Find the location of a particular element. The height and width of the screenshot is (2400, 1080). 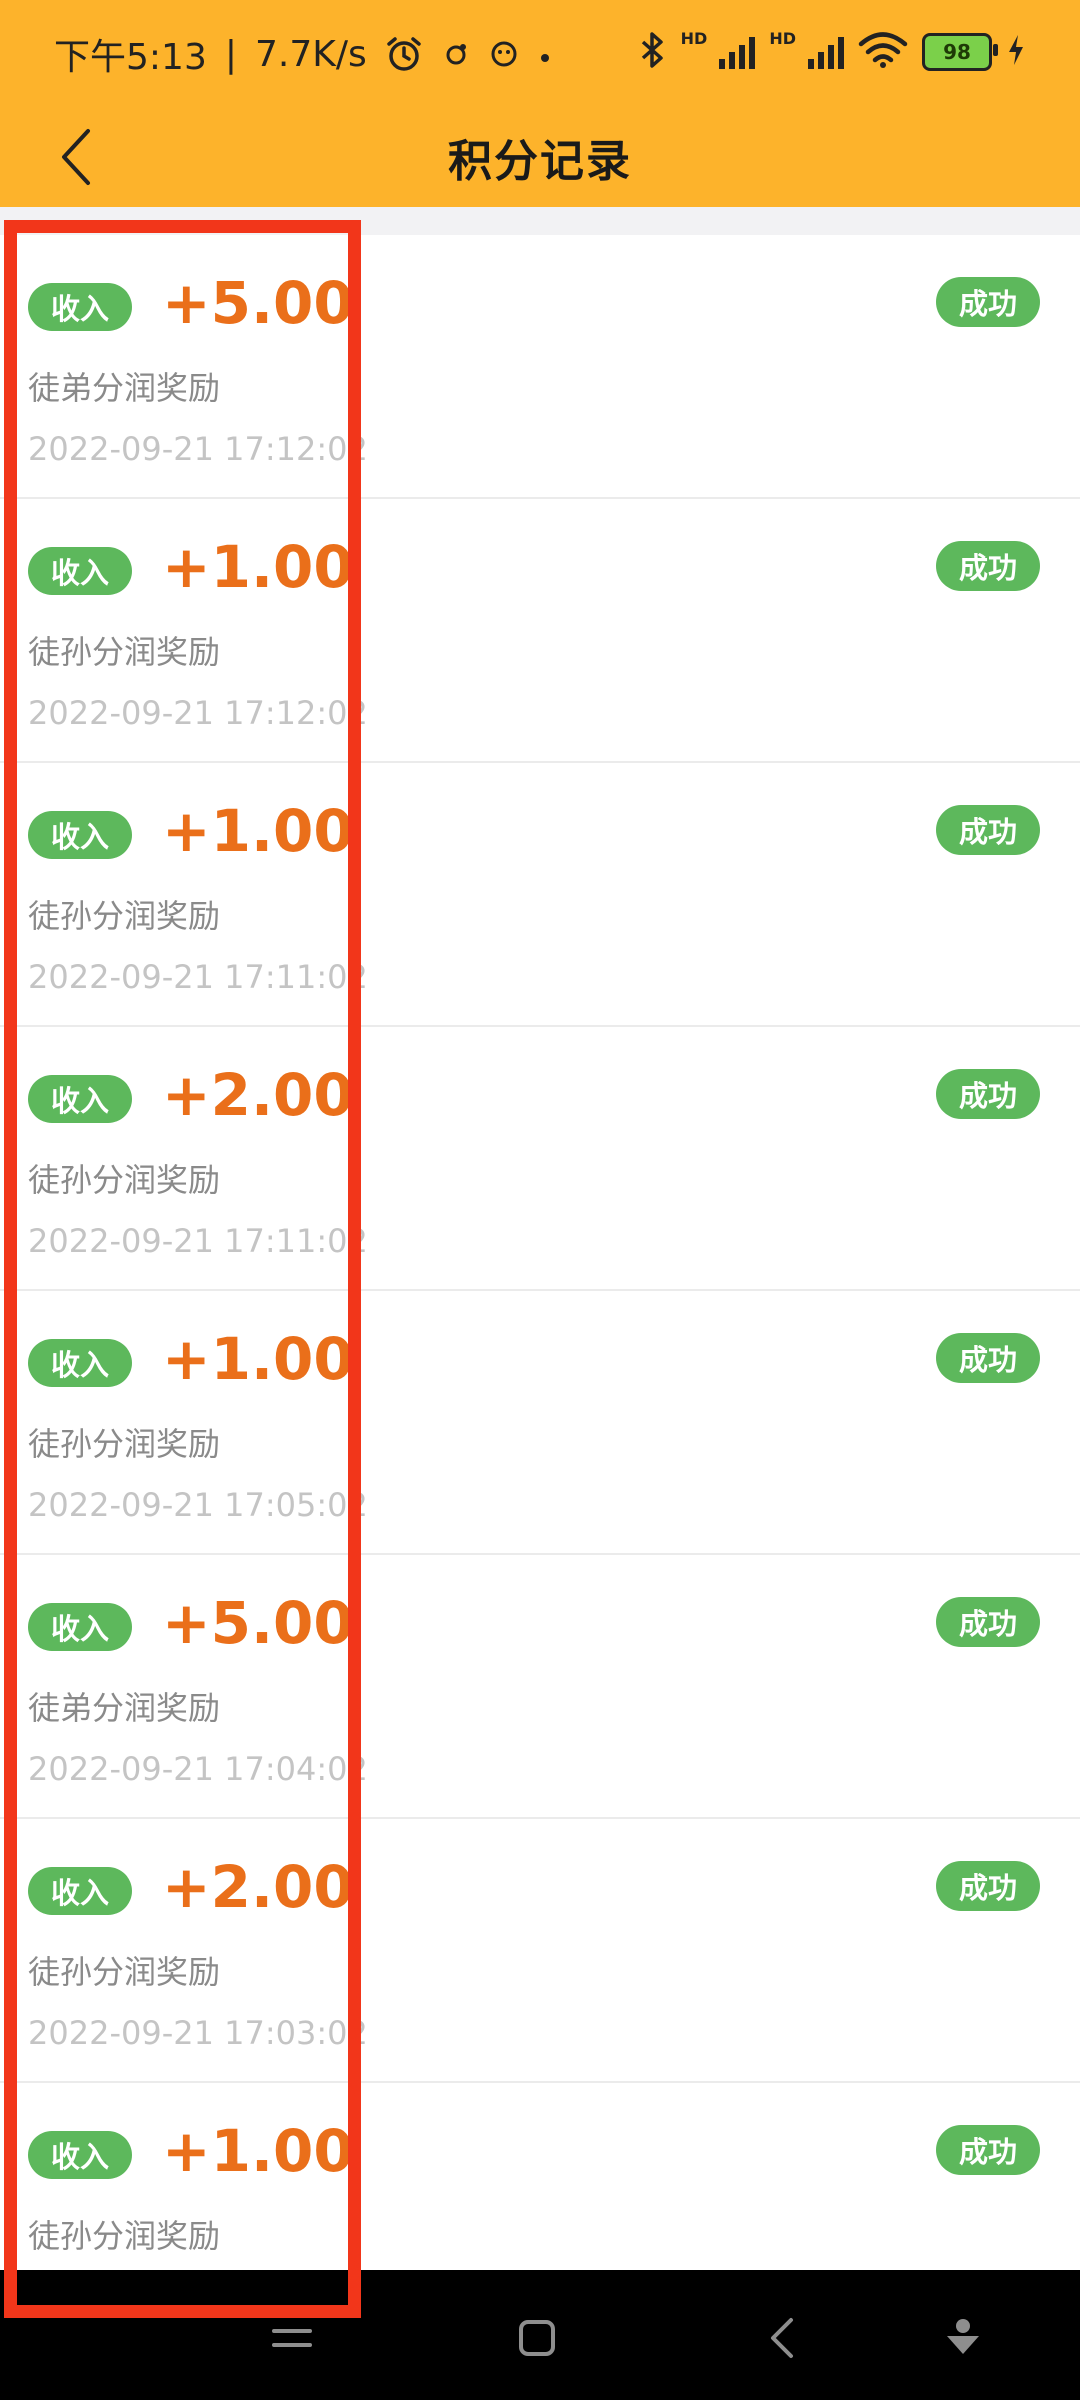

record-row: 收入 +5.00 徒弟分润奖励 2022-09-21 17:04:02 成功 is located at coordinates (540, 1687).